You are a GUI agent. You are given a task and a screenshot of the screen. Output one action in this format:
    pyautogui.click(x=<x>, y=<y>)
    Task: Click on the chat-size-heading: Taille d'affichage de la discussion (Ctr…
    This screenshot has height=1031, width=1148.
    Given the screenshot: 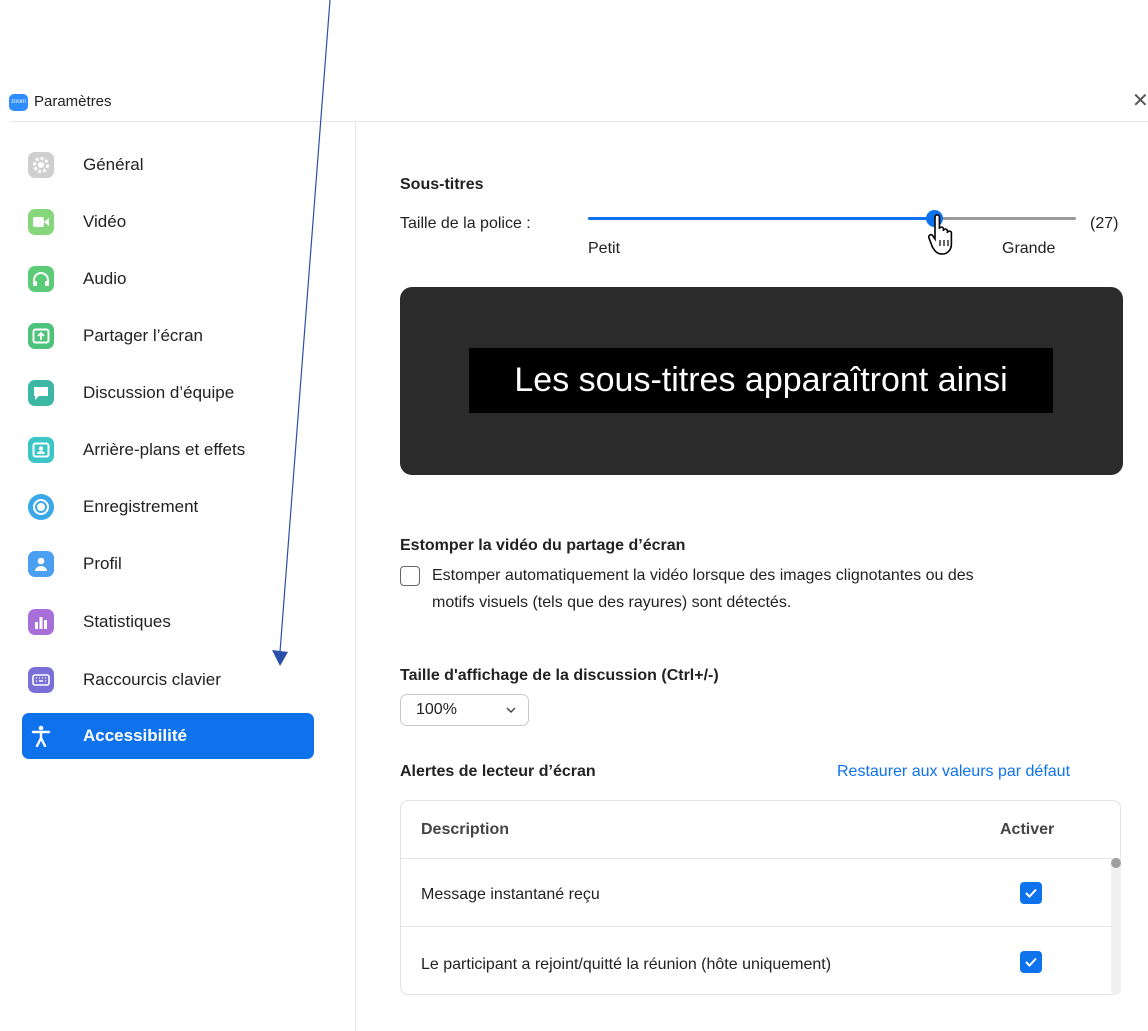 What is the action you would take?
    pyautogui.click(x=559, y=675)
    